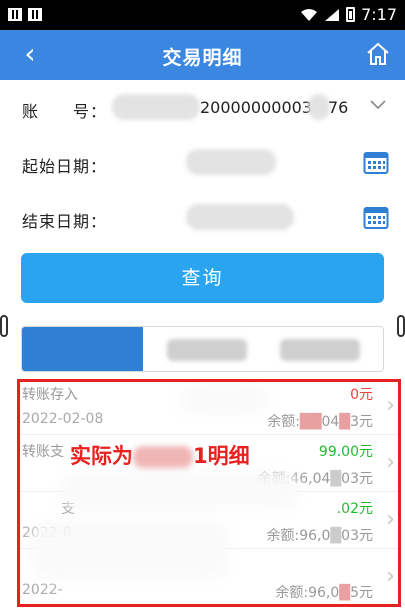  I want to click on transaction-type: 转账存入, so click(50, 395).